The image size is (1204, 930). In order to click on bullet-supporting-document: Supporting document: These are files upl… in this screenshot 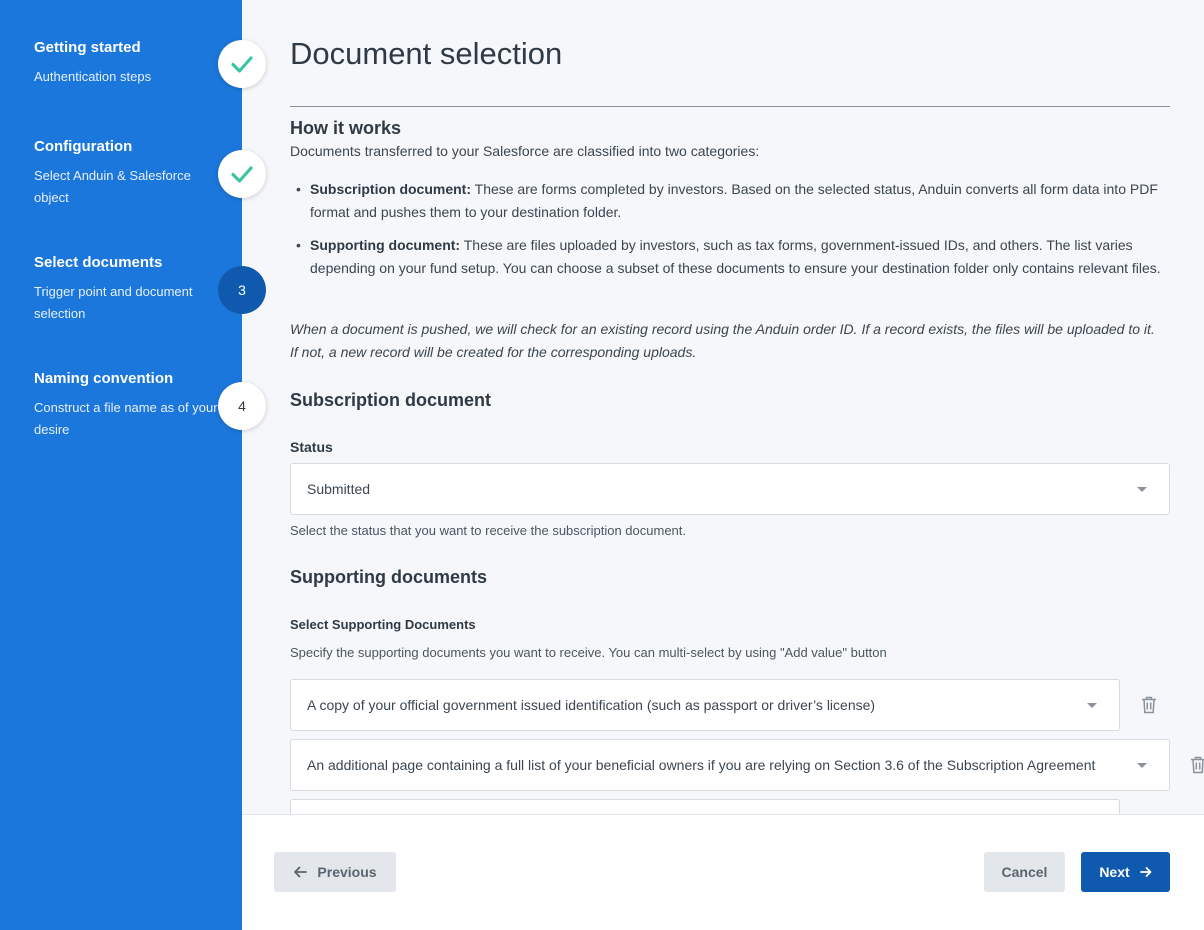, I will do `click(729, 257)`.